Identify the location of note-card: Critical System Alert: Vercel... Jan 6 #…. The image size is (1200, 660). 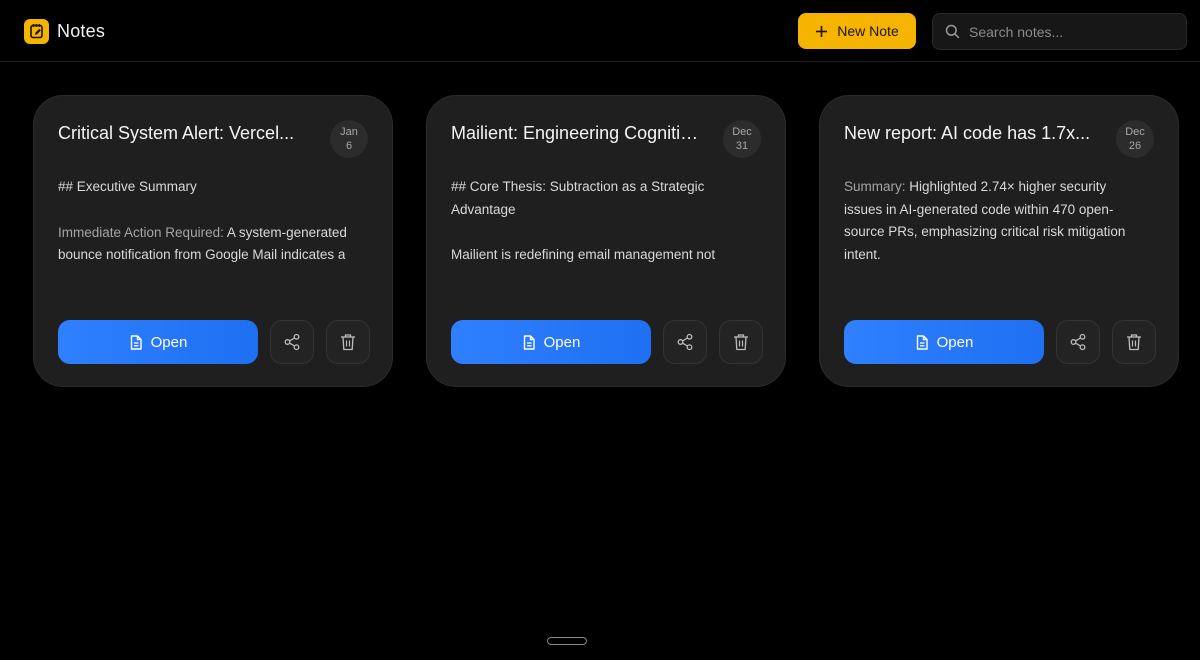
(213, 241).